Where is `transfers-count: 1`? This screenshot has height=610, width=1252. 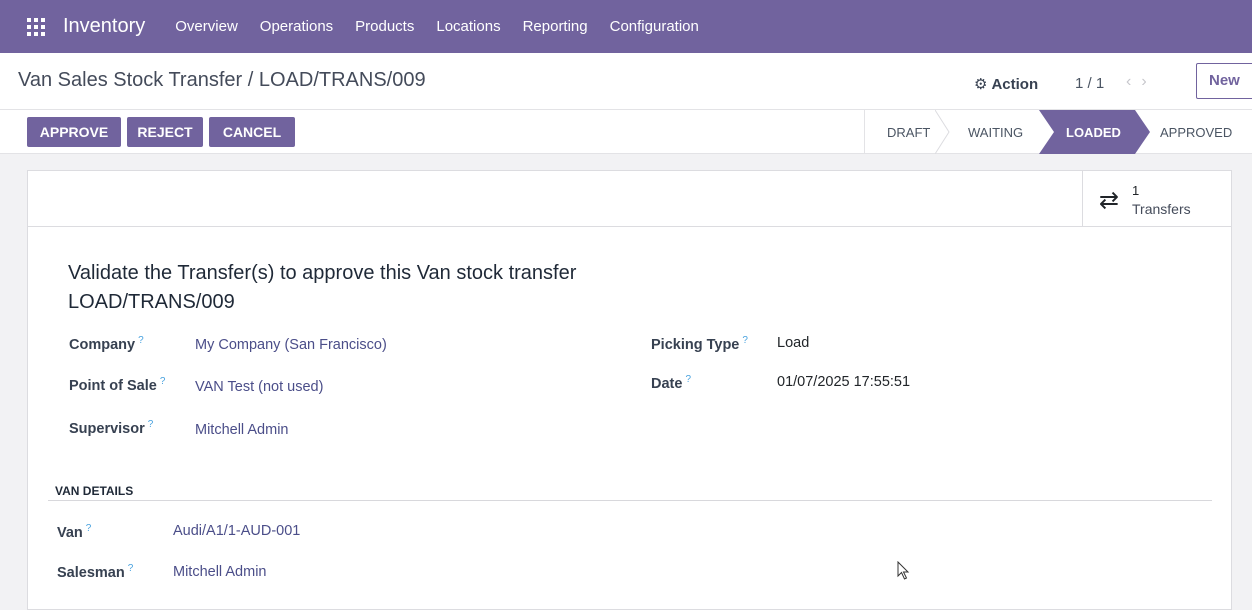 transfers-count: 1 is located at coordinates (1136, 190).